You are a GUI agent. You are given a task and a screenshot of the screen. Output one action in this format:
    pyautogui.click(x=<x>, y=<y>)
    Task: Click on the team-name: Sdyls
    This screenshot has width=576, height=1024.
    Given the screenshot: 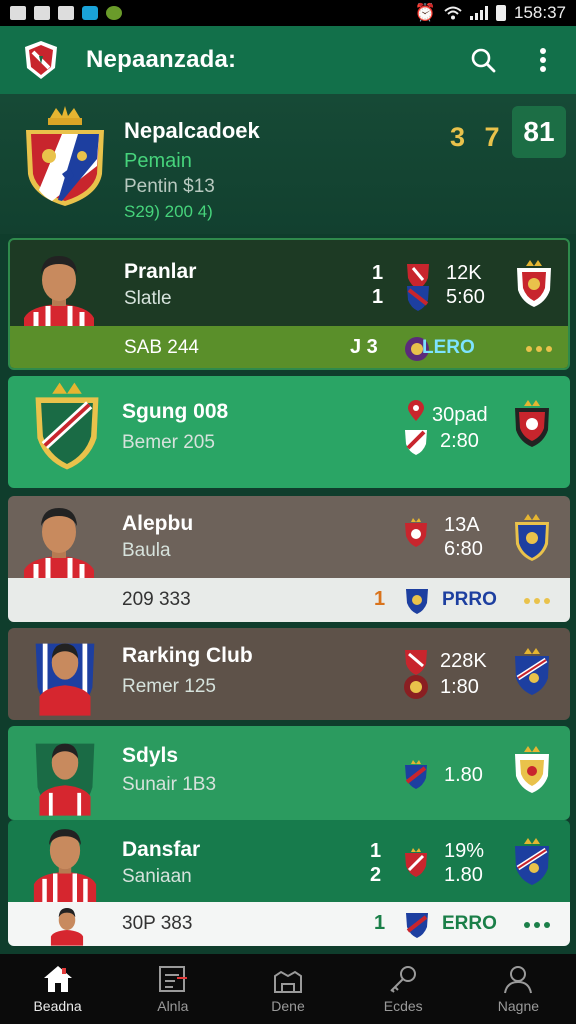 What is the action you would take?
    pyautogui.click(x=150, y=755)
    